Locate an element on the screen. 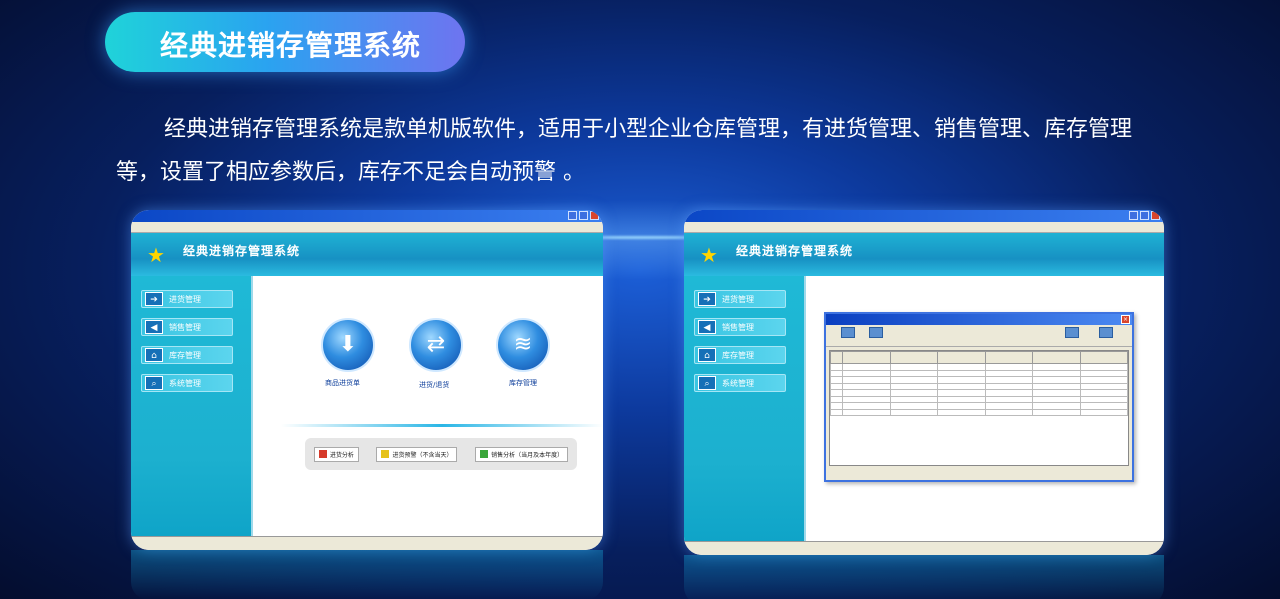 The width and height of the screenshot is (1280, 599). alert-item: 进货预警（不含当天） is located at coordinates (417, 454).